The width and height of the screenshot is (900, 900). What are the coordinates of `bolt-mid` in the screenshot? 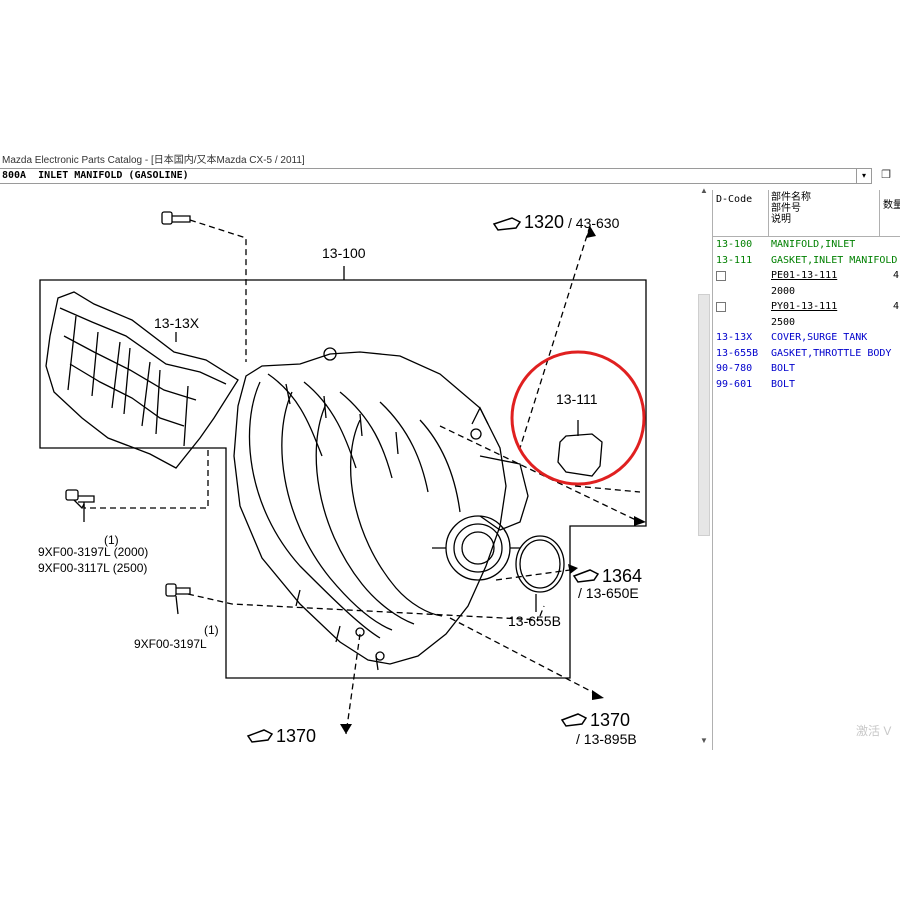 It's located at (80, 499).